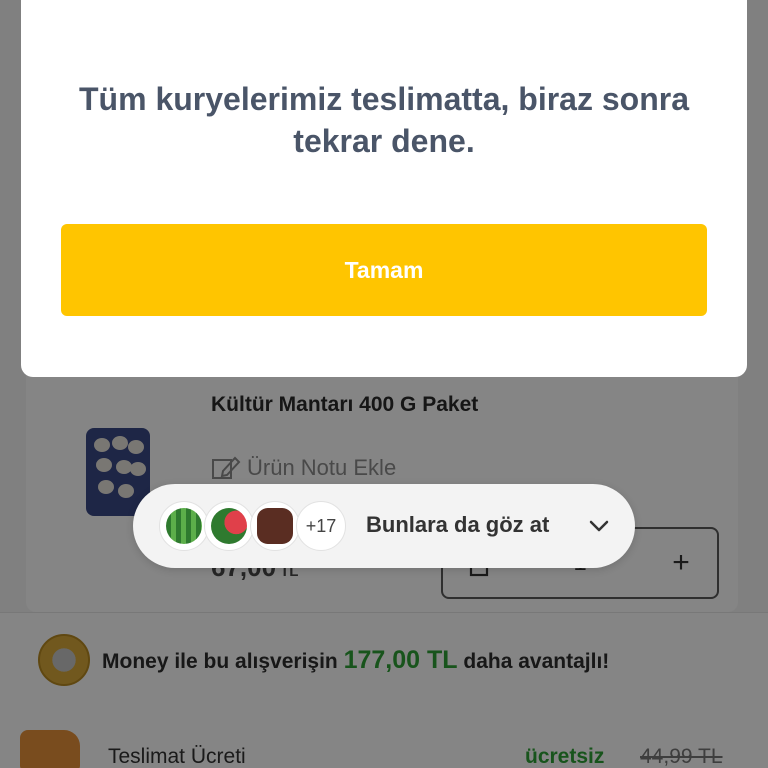 The image size is (768, 768). I want to click on hazelnut-spread-jar-icon, so click(275, 526).